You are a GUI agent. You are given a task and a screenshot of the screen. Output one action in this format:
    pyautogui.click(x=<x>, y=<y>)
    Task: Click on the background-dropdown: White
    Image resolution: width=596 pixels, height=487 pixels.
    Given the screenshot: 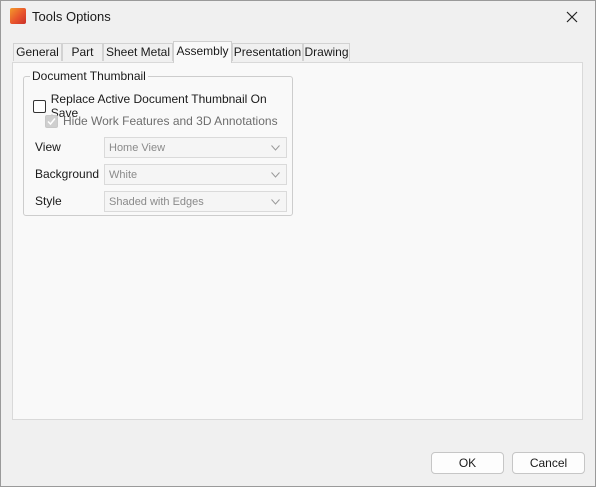 What is the action you would take?
    pyautogui.click(x=195, y=174)
    